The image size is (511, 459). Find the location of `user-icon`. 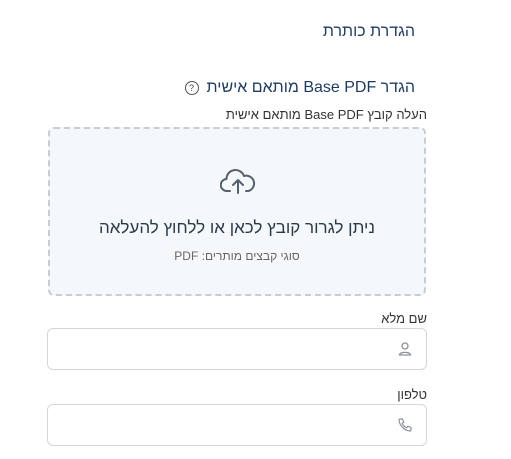

user-icon is located at coordinates (405, 349).